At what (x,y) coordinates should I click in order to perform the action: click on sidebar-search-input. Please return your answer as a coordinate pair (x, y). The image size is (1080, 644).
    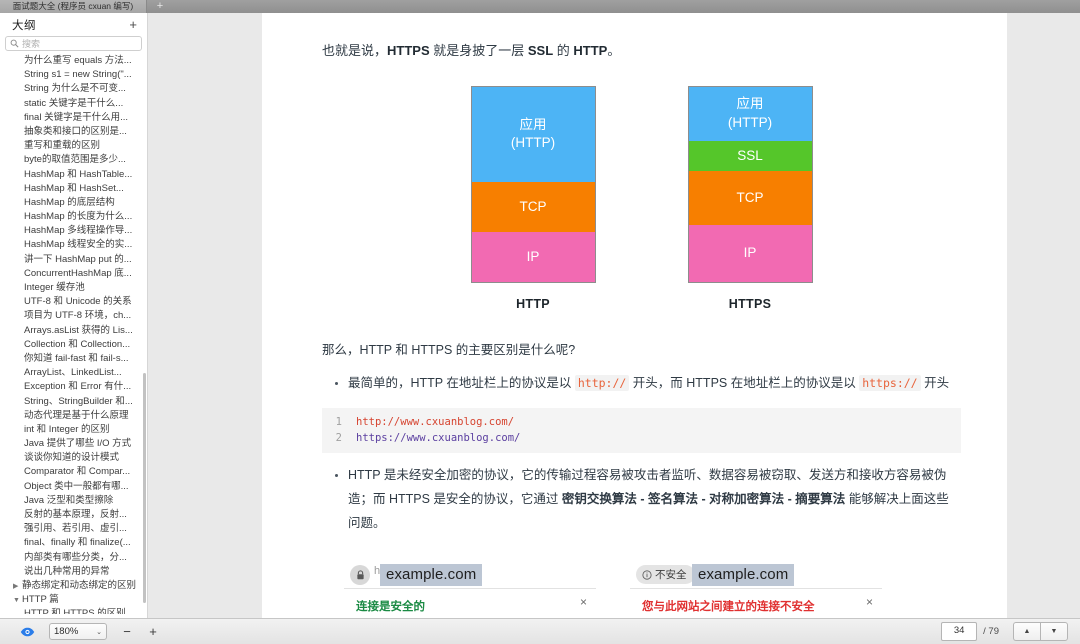
    Looking at the image, I should click on (79, 43).